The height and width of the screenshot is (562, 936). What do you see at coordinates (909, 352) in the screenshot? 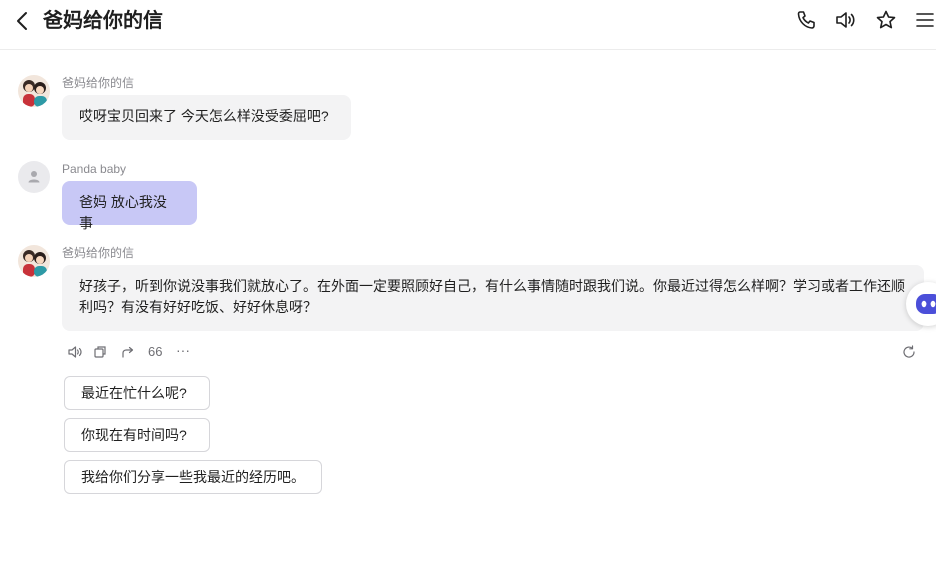
I see `regenerate-icon` at bounding box center [909, 352].